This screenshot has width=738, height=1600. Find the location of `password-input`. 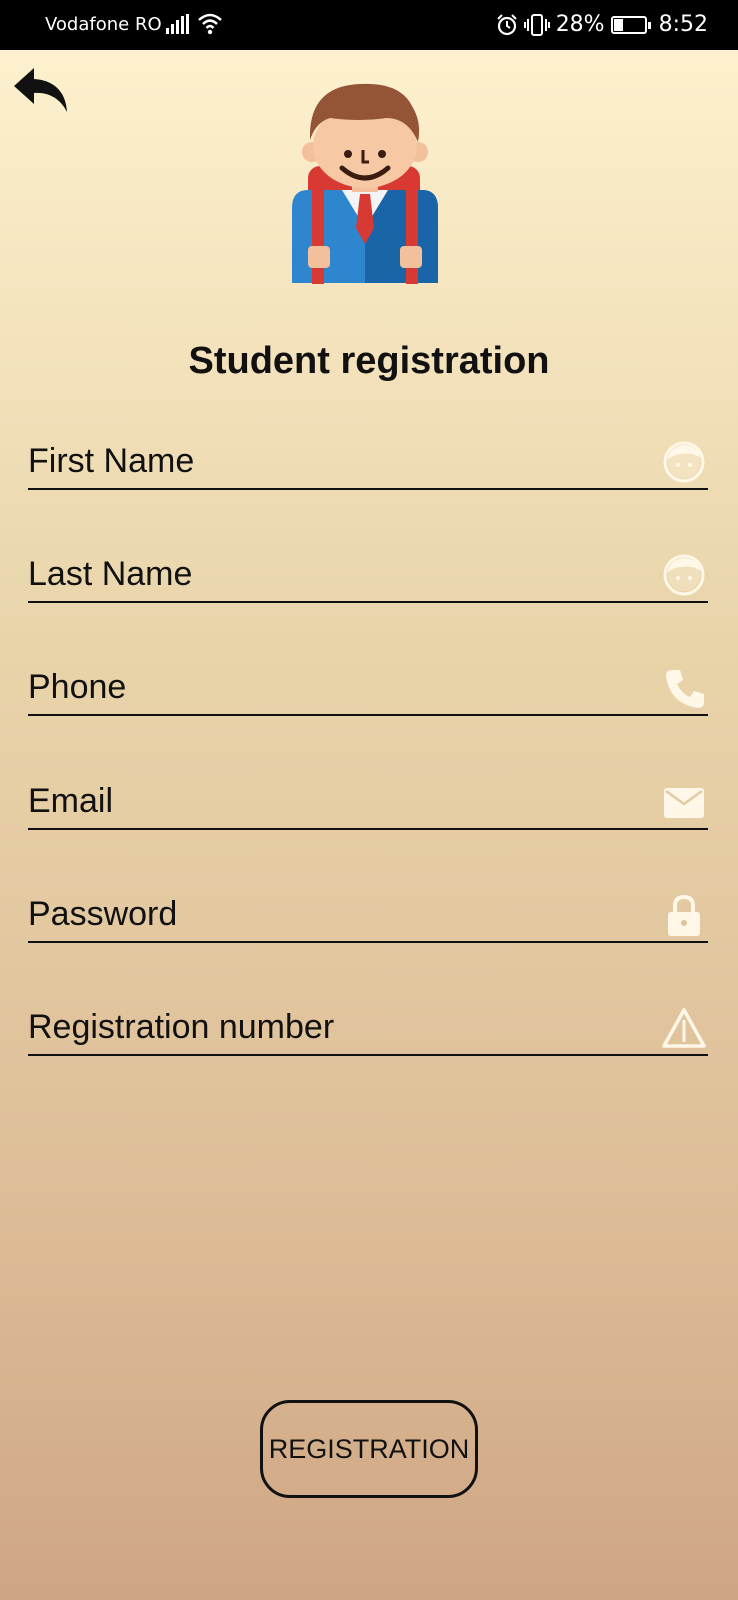

password-input is located at coordinates (328, 912).